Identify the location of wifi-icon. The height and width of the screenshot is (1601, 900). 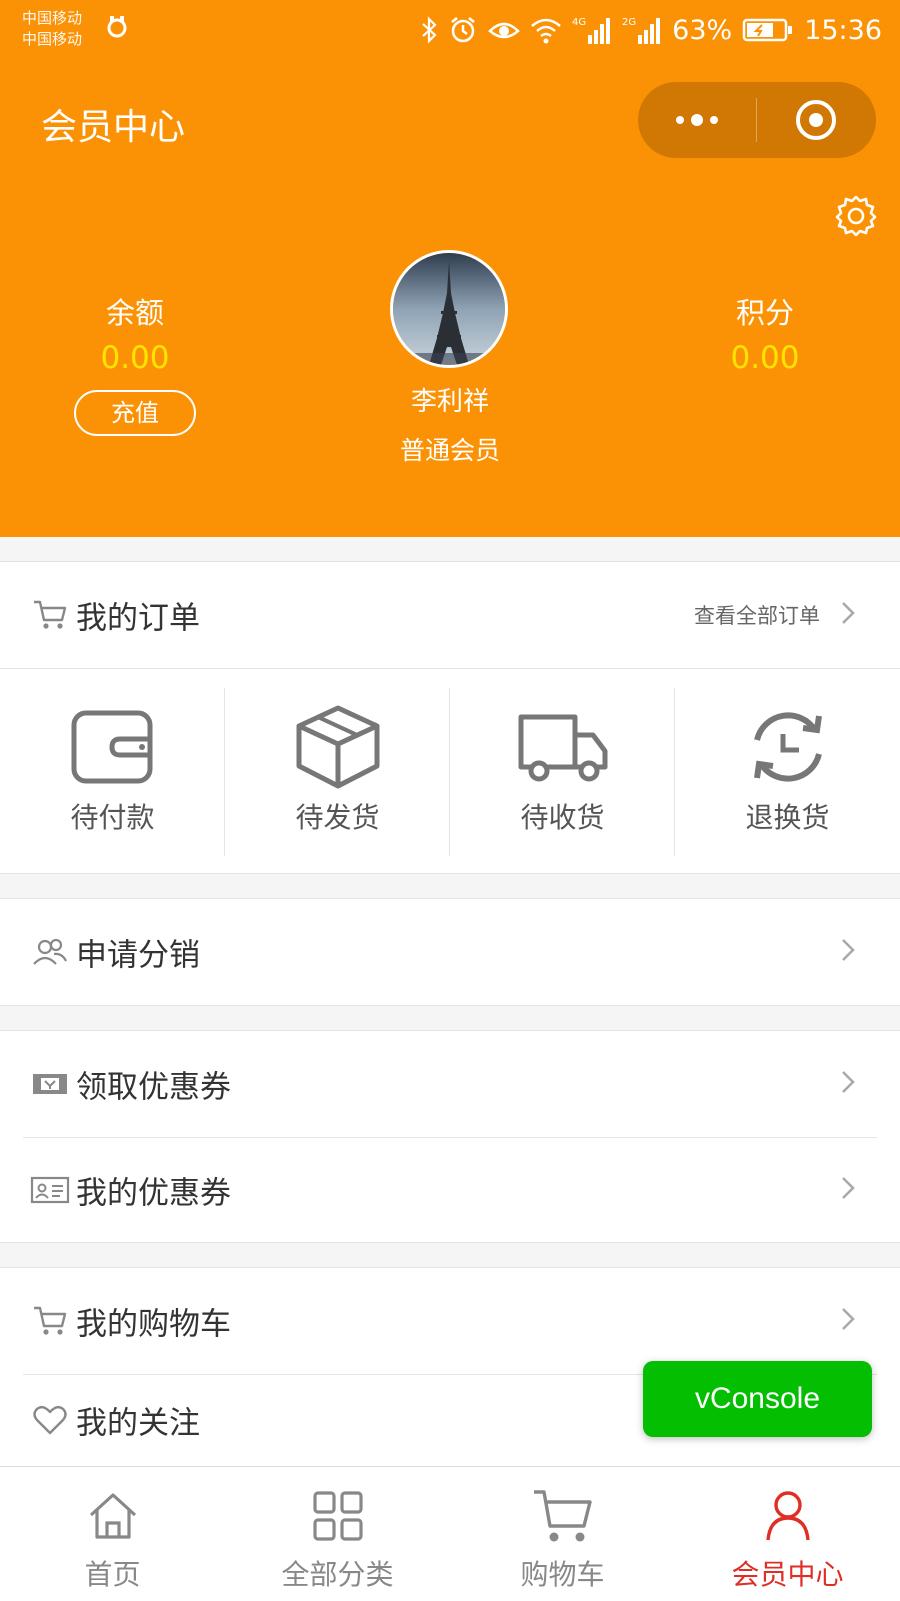
(546, 30).